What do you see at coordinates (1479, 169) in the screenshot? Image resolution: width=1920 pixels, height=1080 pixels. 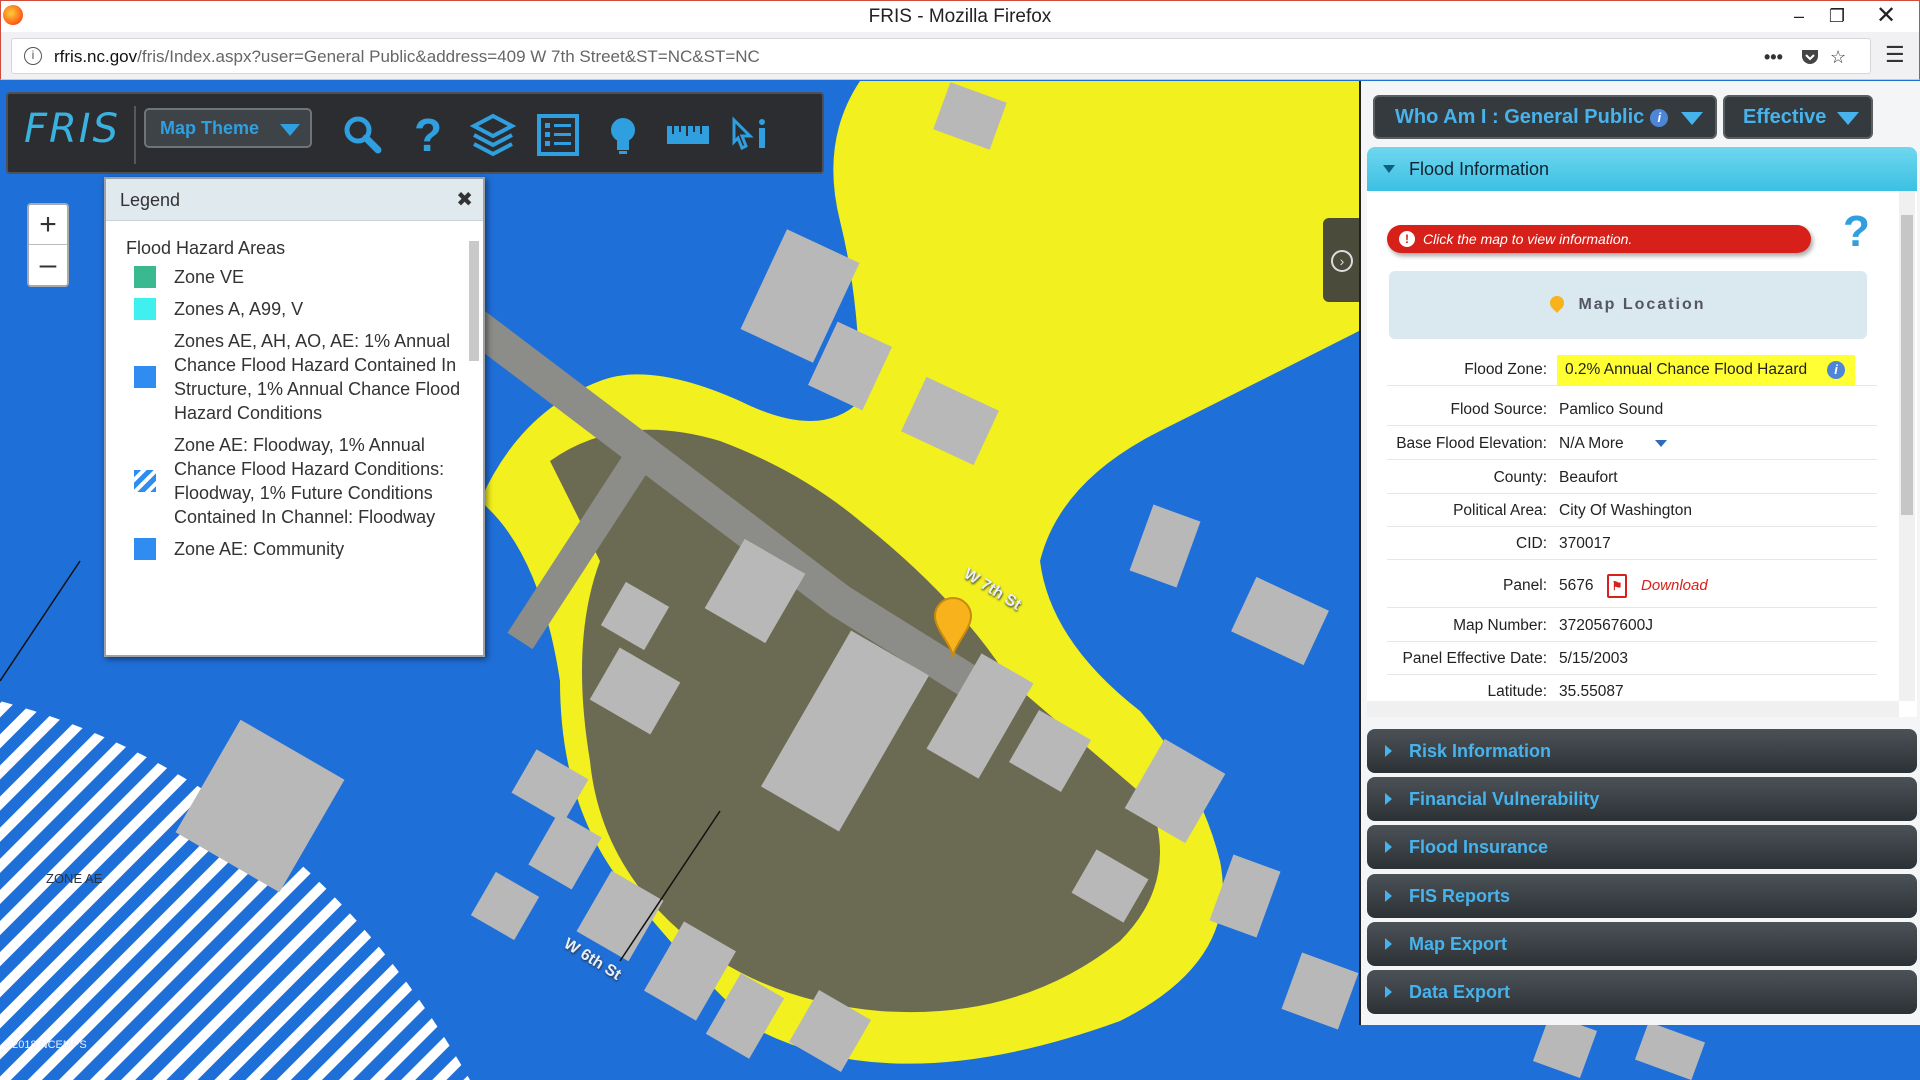 I see `flood-information-title: Flood Information` at bounding box center [1479, 169].